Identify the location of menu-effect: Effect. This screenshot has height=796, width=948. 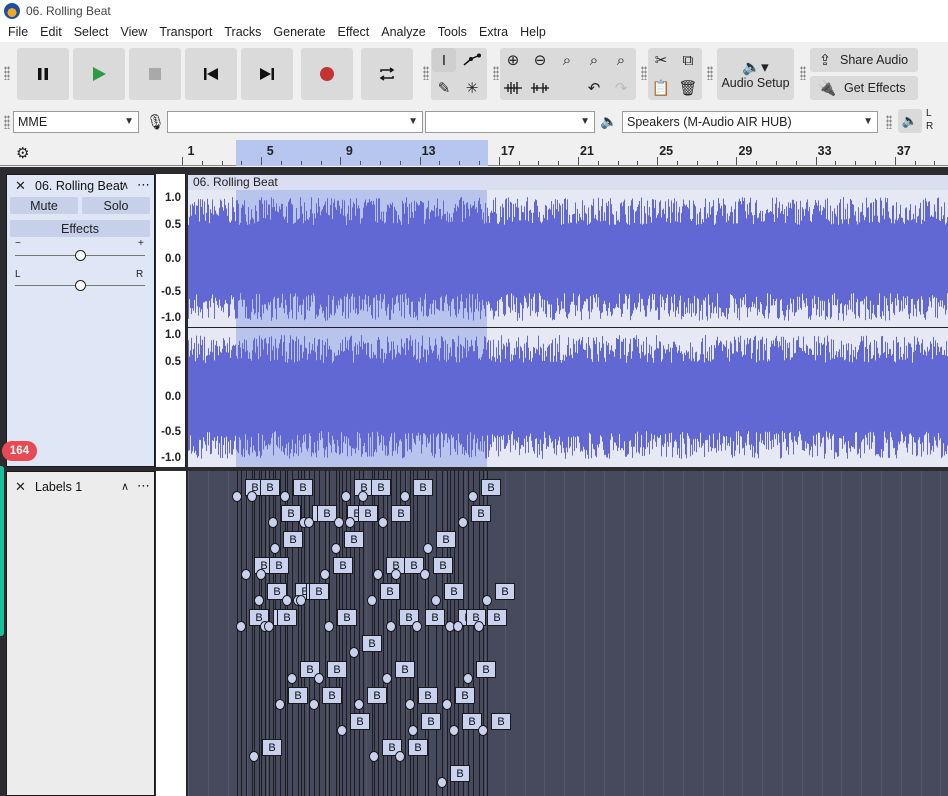
(354, 32).